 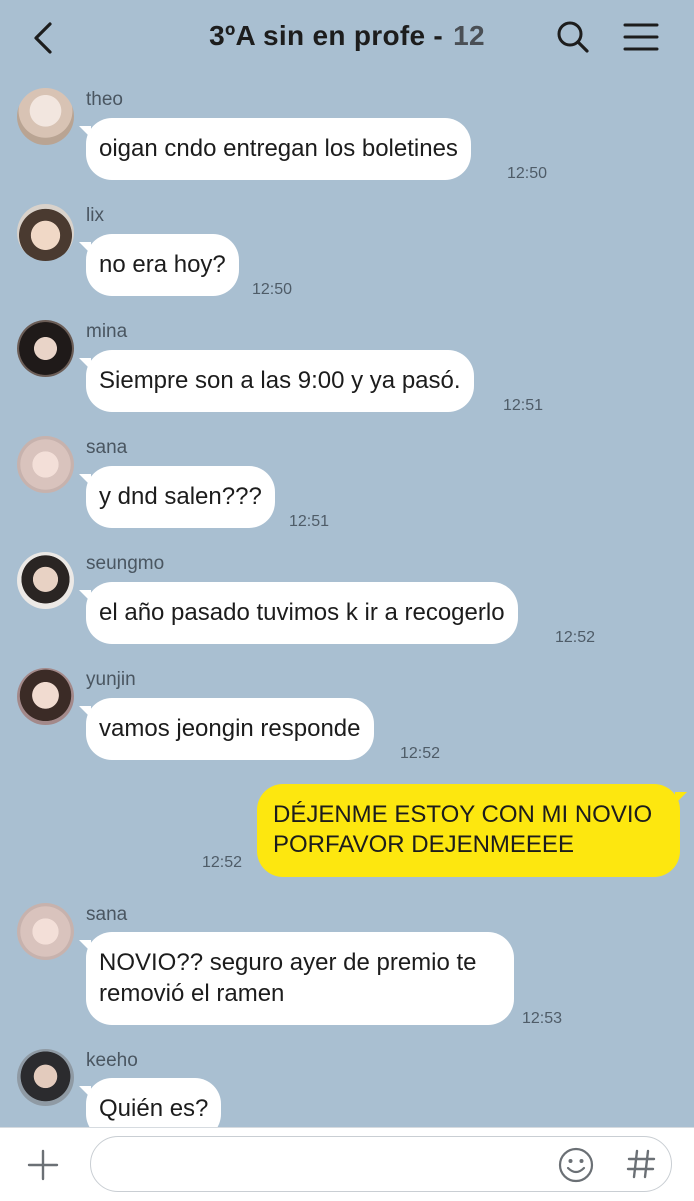 I want to click on menu-button, so click(x=641, y=37).